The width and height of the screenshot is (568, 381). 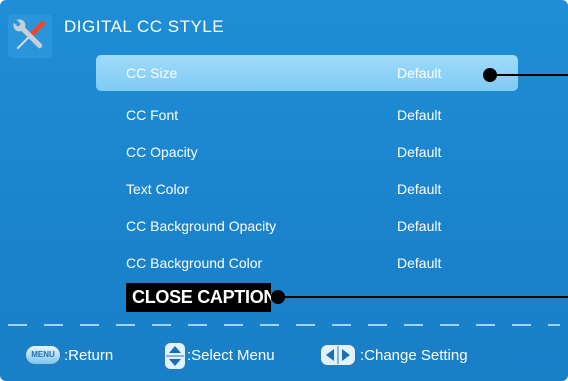 What do you see at coordinates (198, 297) in the screenshot?
I see `close-caption-preview: CLOSE CAPTION` at bounding box center [198, 297].